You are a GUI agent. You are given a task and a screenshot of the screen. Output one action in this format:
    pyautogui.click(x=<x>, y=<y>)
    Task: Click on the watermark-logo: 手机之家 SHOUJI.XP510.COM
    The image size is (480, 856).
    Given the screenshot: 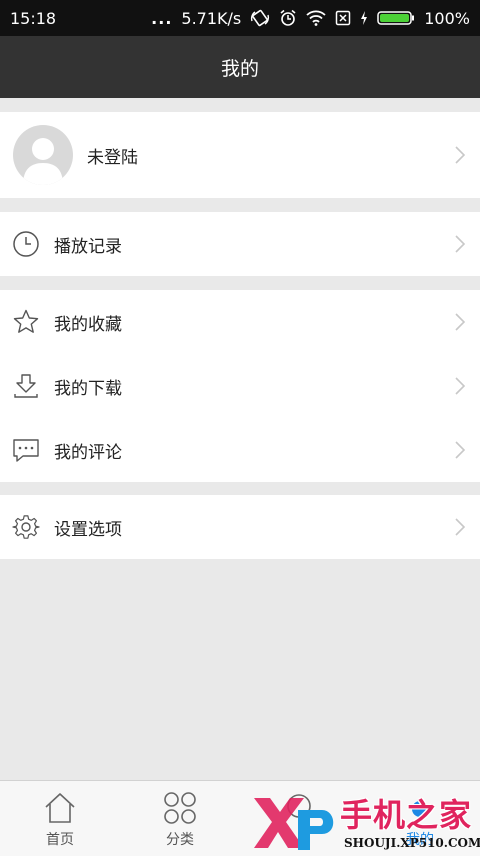 What is the action you would take?
    pyautogui.click(x=366, y=823)
    